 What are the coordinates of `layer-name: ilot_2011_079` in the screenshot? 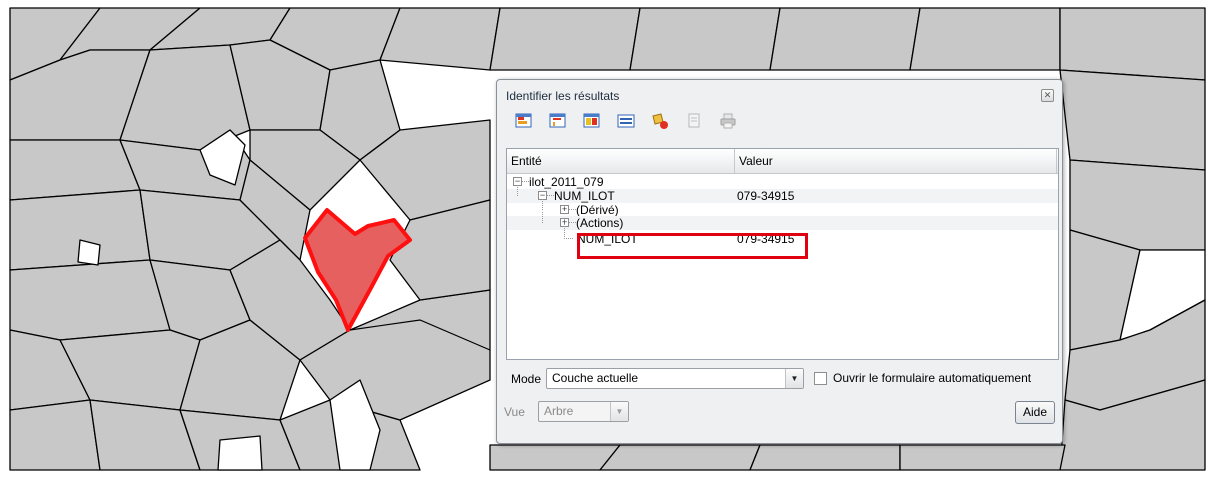 It's located at (566, 182).